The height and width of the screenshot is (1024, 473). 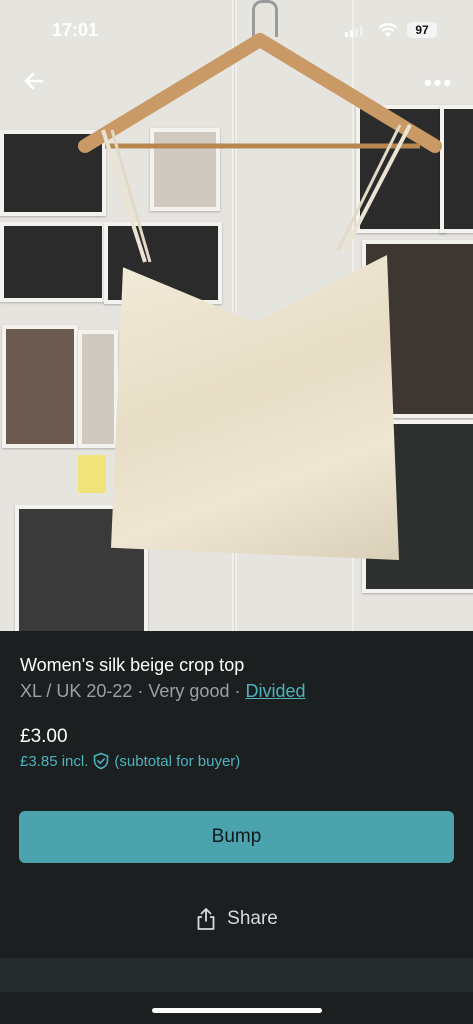 What do you see at coordinates (252, 918) in the screenshot?
I see `share-label: Share` at bounding box center [252, 918].